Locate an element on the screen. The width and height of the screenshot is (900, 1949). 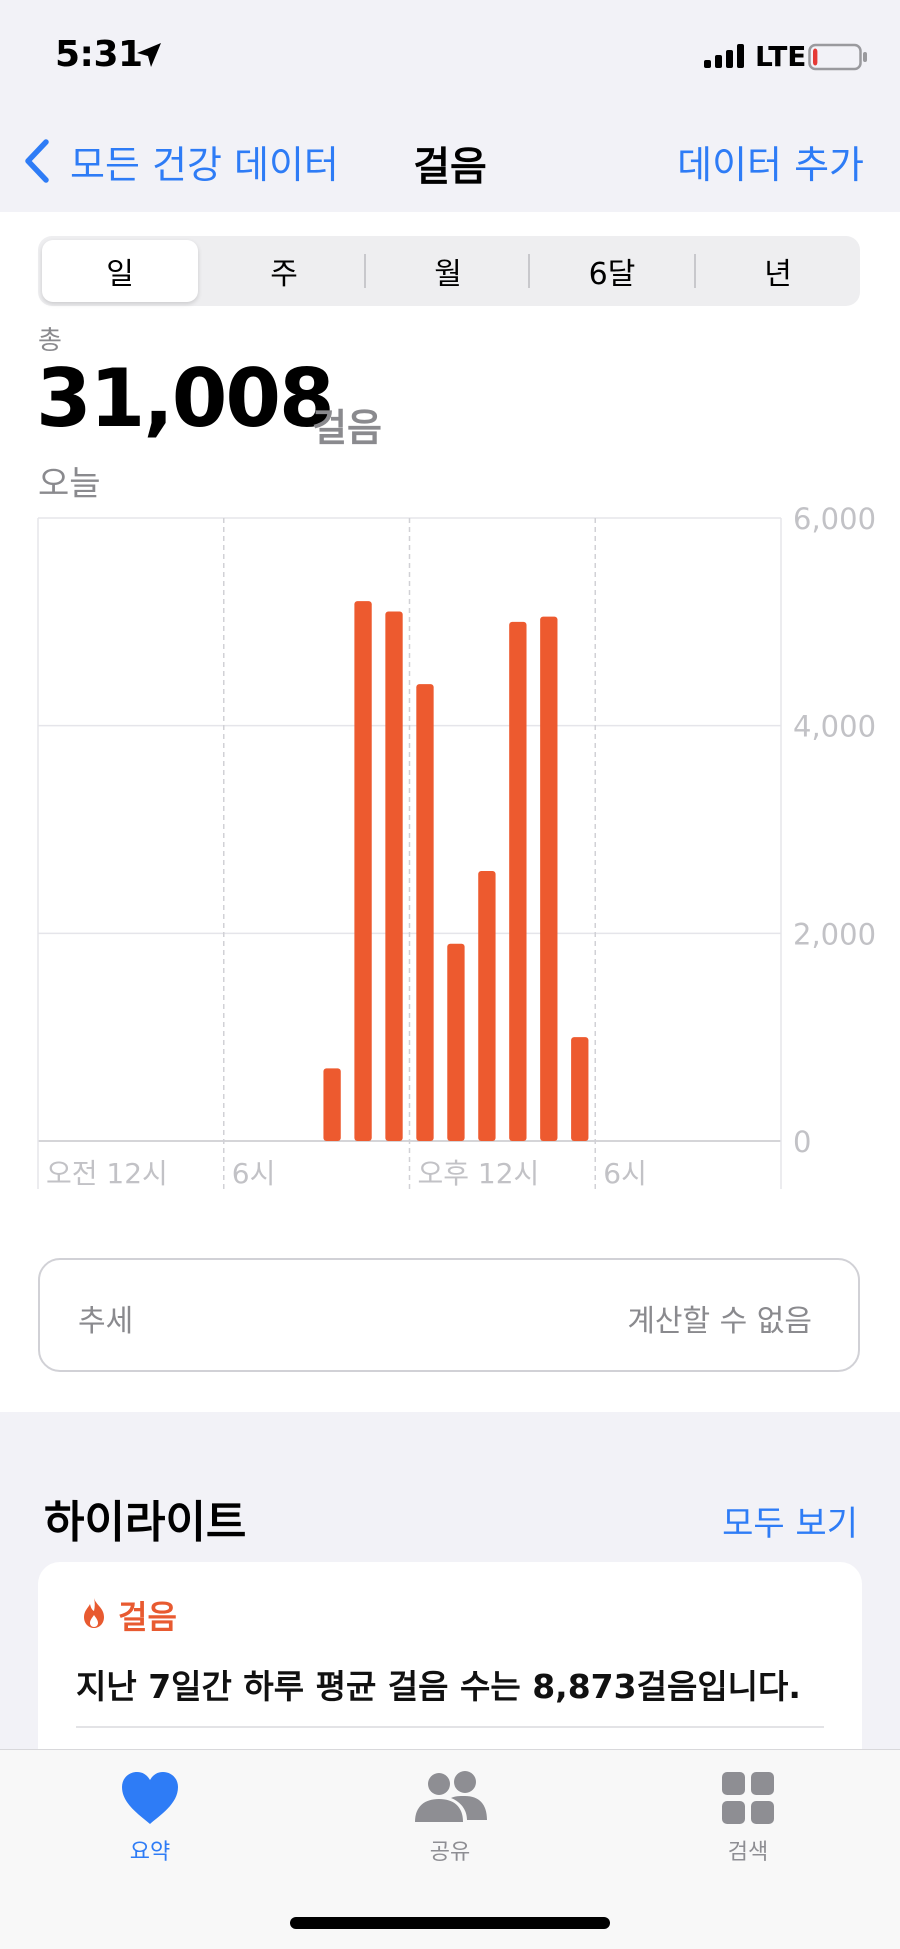
time-range-segmented-control: 일 주 월 6달 년 is located at coordinates (449, 271).